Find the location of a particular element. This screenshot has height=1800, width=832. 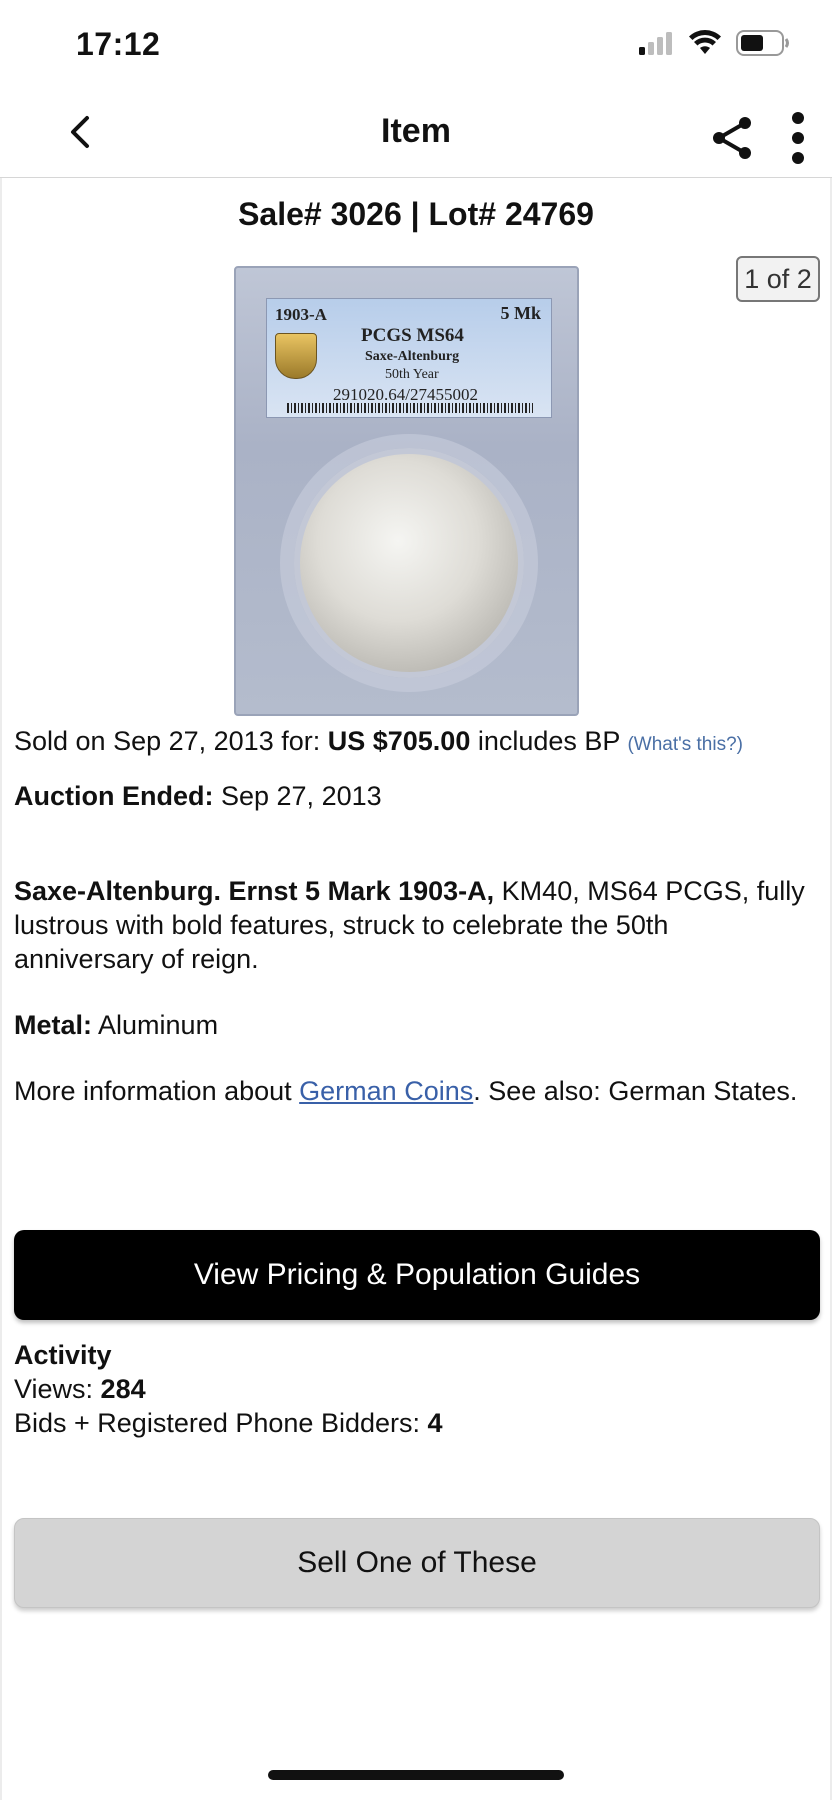

metal-label: Metal: is located at coordinates (53, 1025).